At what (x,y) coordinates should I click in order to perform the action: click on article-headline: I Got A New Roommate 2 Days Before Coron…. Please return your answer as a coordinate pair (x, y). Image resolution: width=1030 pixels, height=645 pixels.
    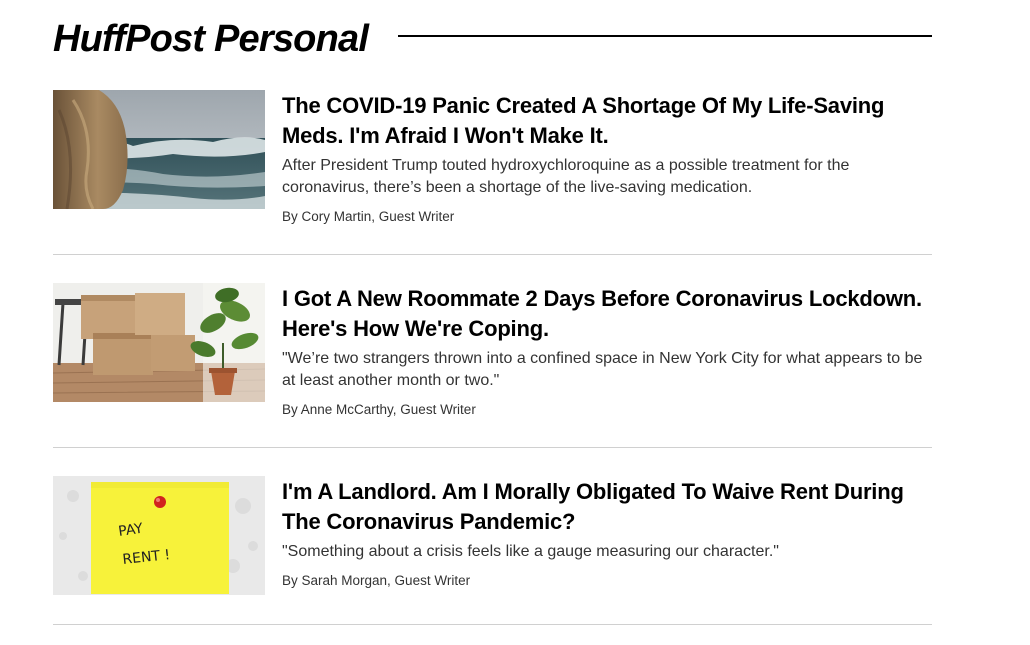
    Looking at the image, I should click on (607, 314).